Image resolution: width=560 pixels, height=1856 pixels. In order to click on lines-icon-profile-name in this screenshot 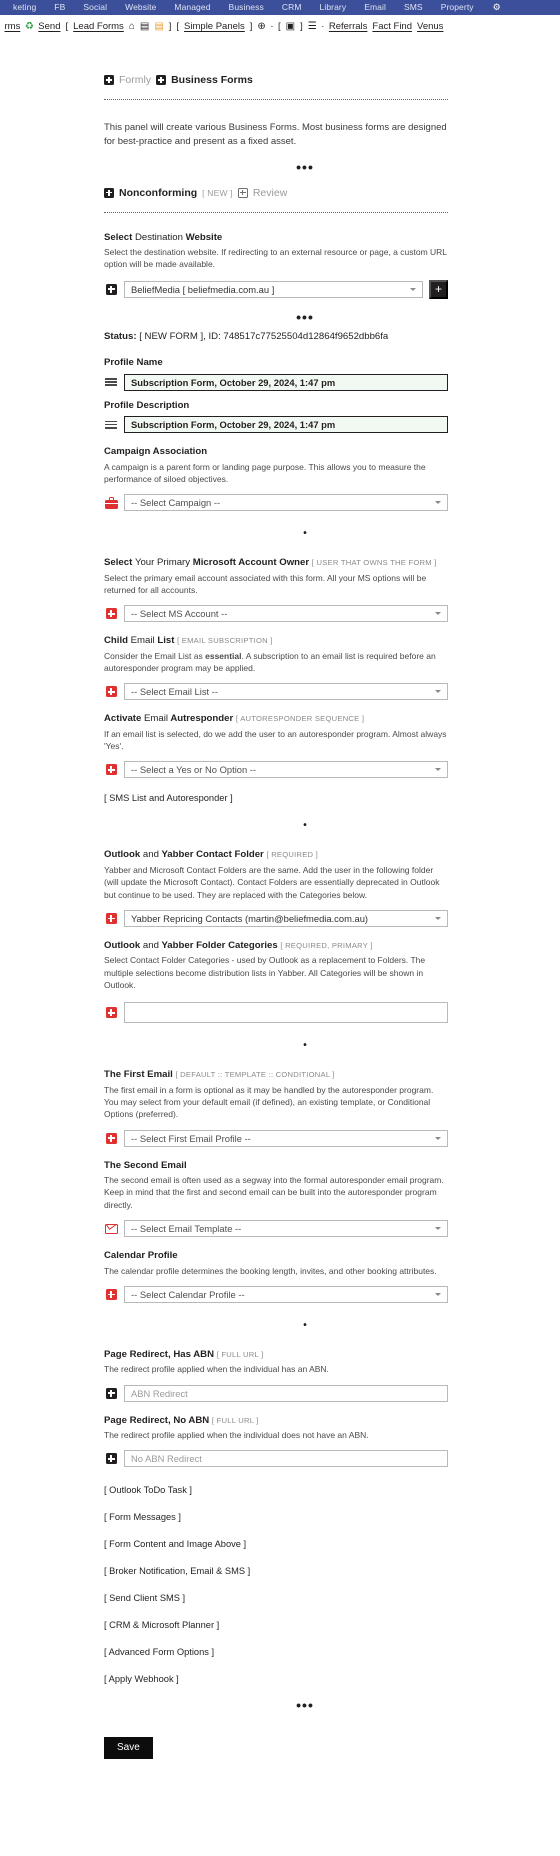, I will do `click(111, 382)`.